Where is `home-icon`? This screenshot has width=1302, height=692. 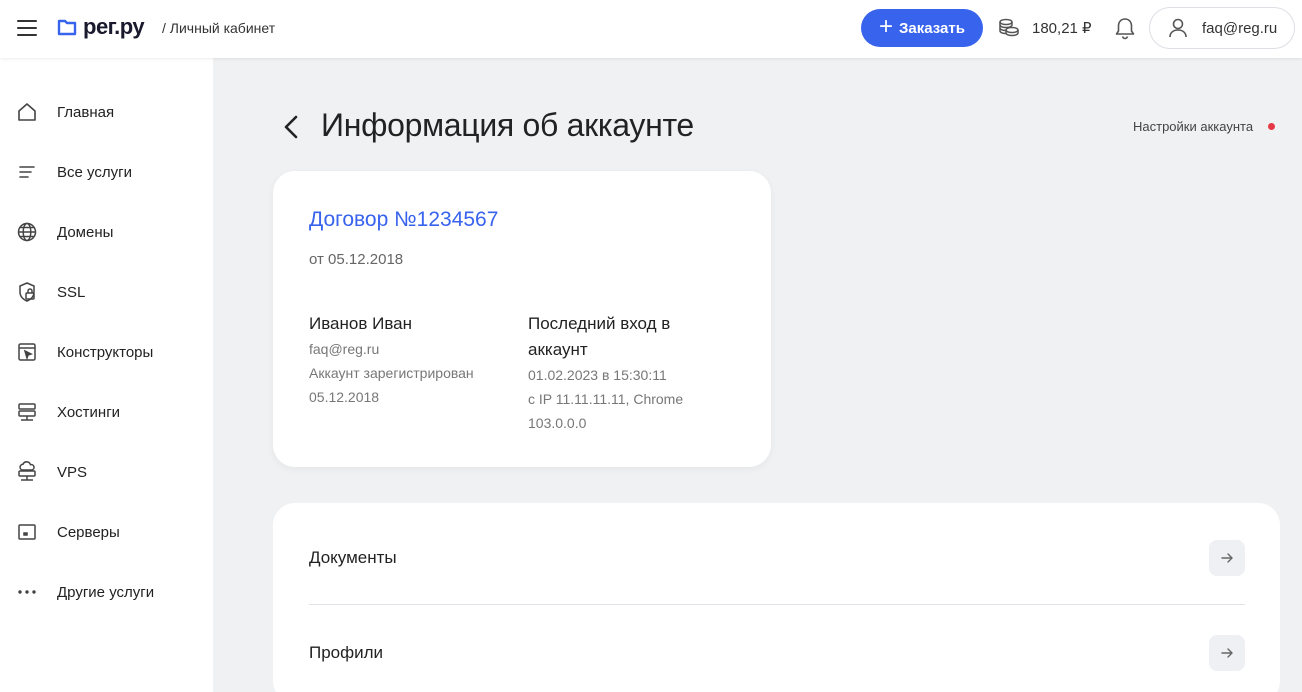 home-icon is located at coordinates (27, 112).